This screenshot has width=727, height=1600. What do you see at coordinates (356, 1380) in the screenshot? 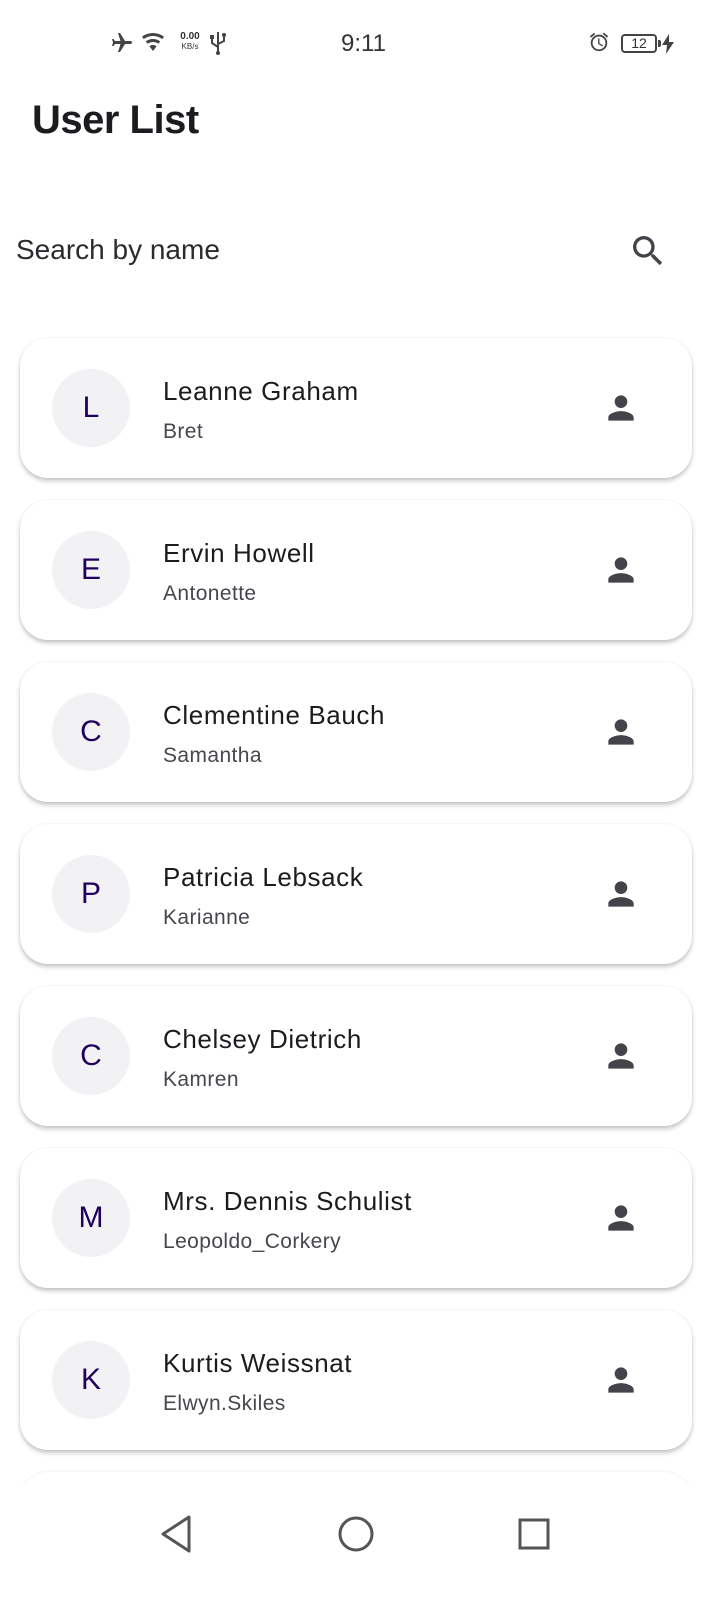
I see `user-card: K Kurtis Weissnat Elwyn.Skiles` at bounding box center [356, 1380].